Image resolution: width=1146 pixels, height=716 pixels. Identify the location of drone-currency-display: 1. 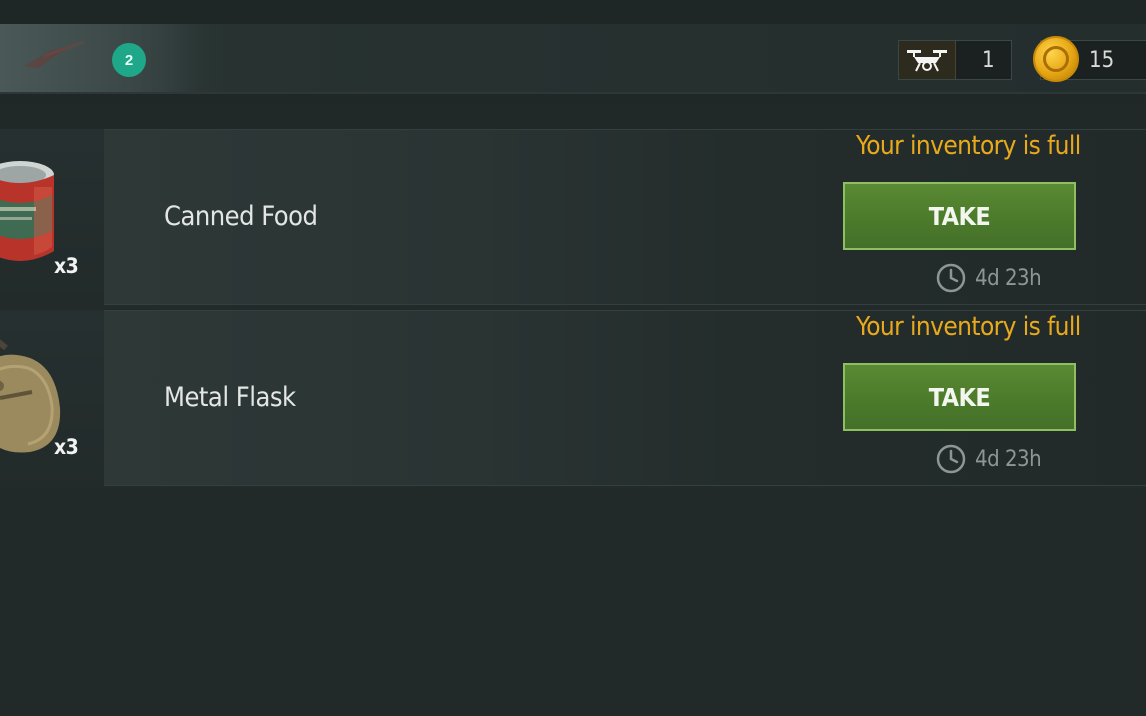
(955, 60).